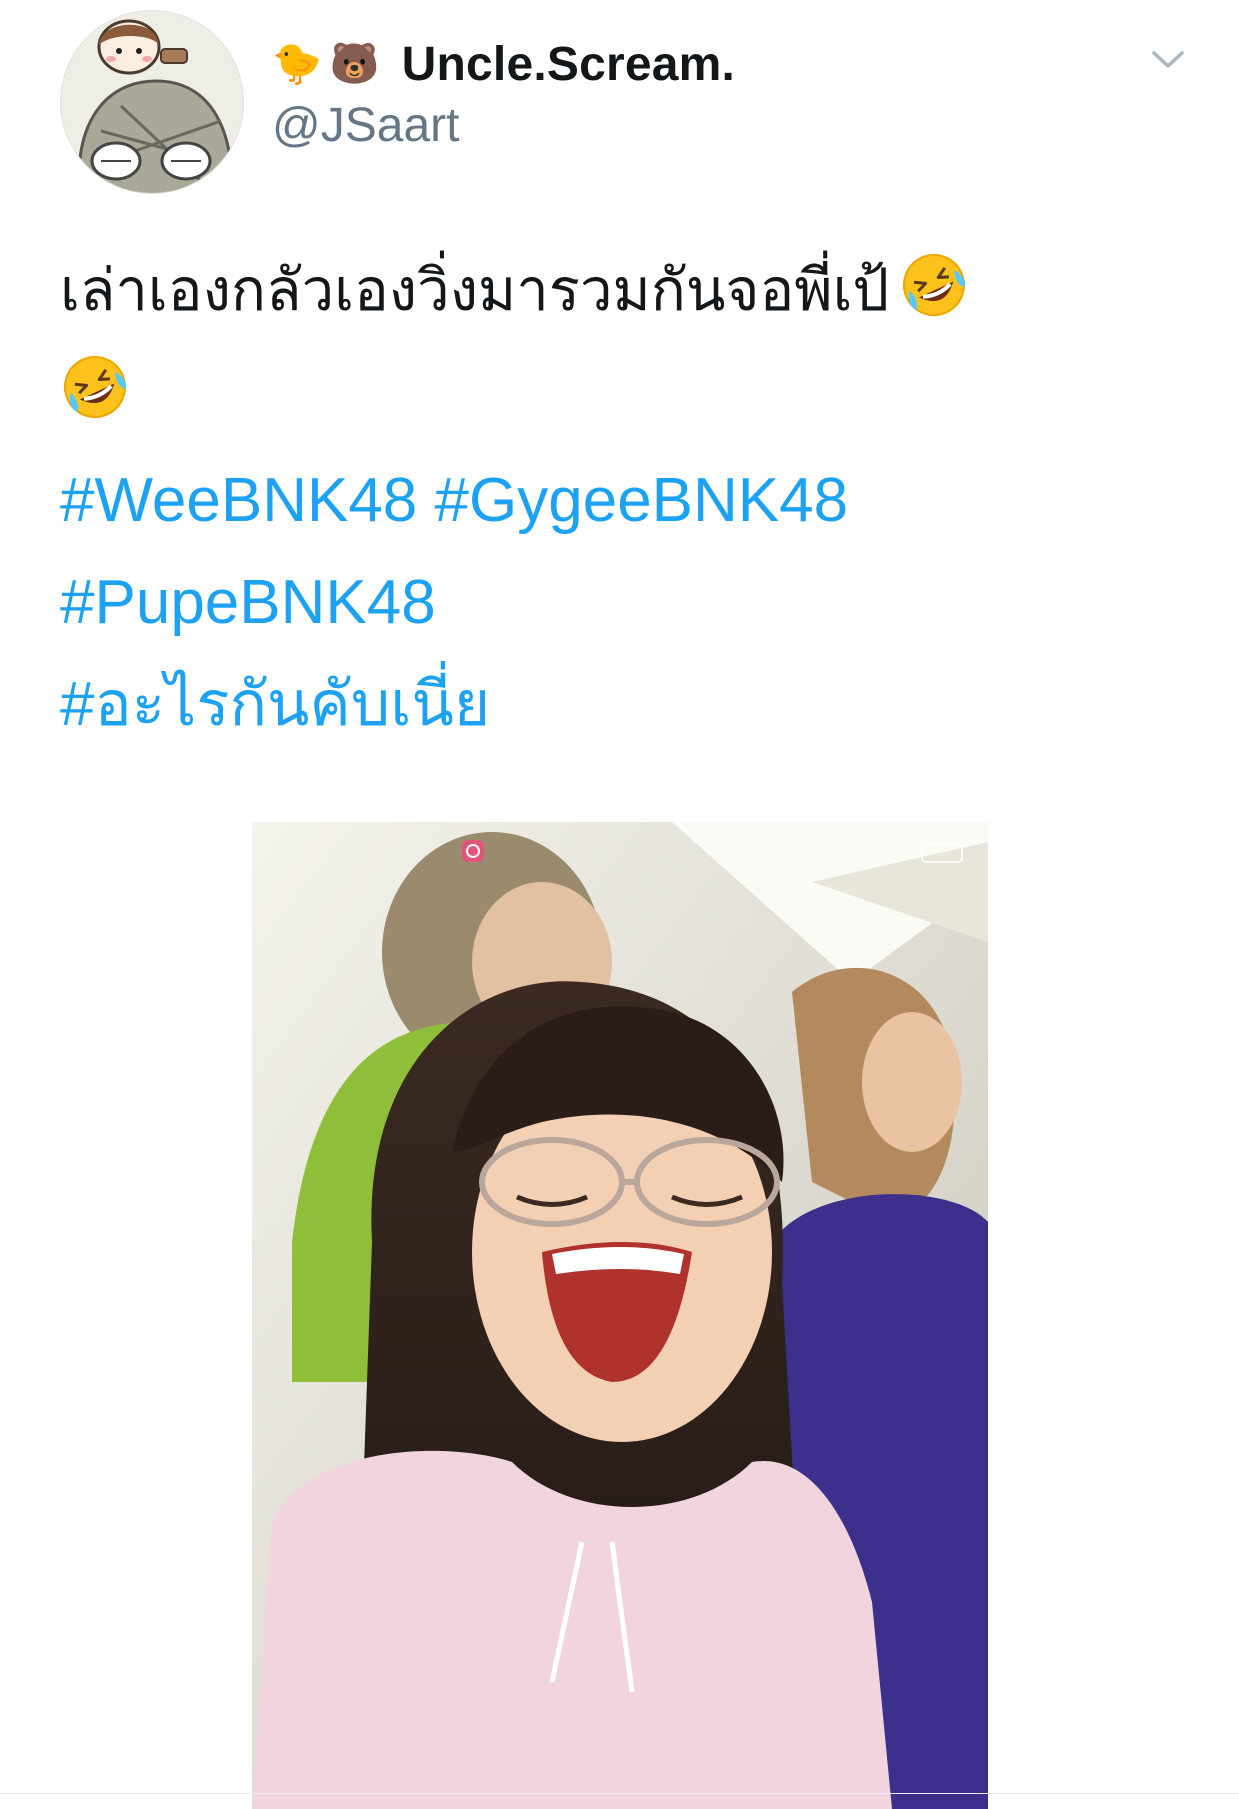 This screenshot has width=1239, height=1809. Describe the element at coordinates (1168, 59) in the screenshot. I see `chevron-down-icon` at that location.